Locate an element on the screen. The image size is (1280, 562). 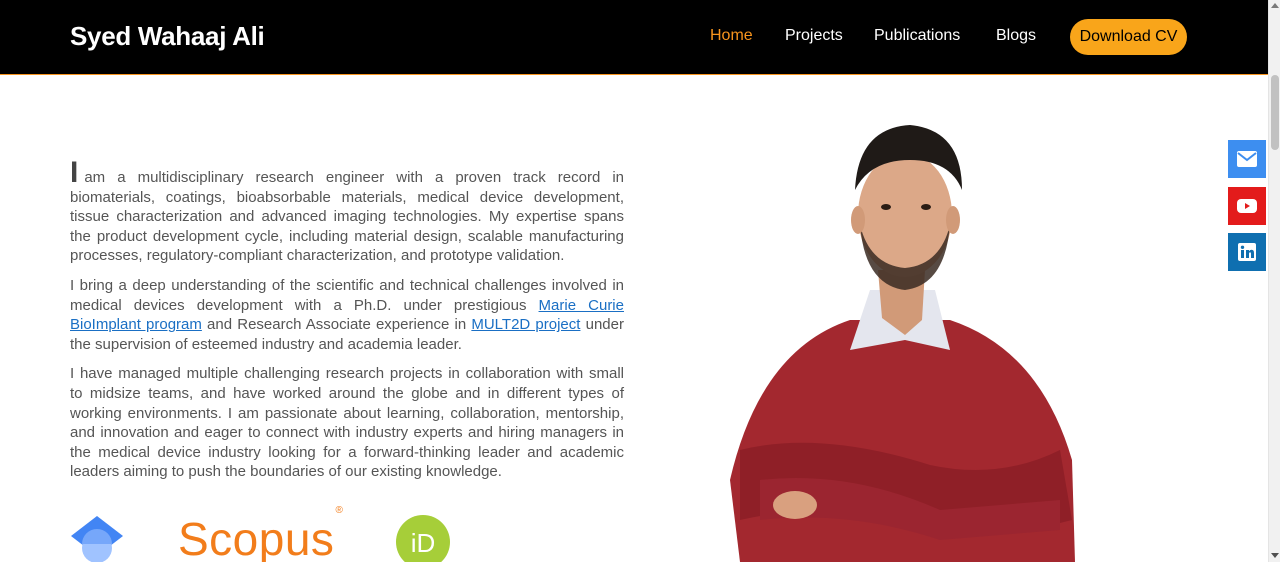
linkedin-icon is located at coordinates (1247, 252).